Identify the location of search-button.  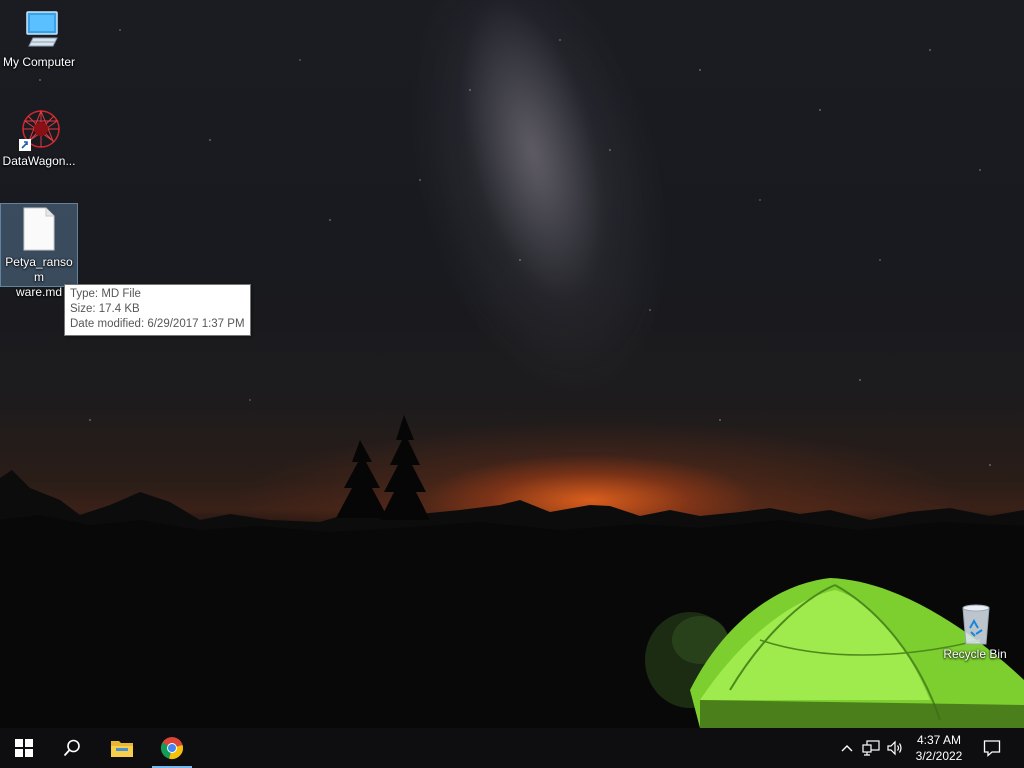
(72, 748).